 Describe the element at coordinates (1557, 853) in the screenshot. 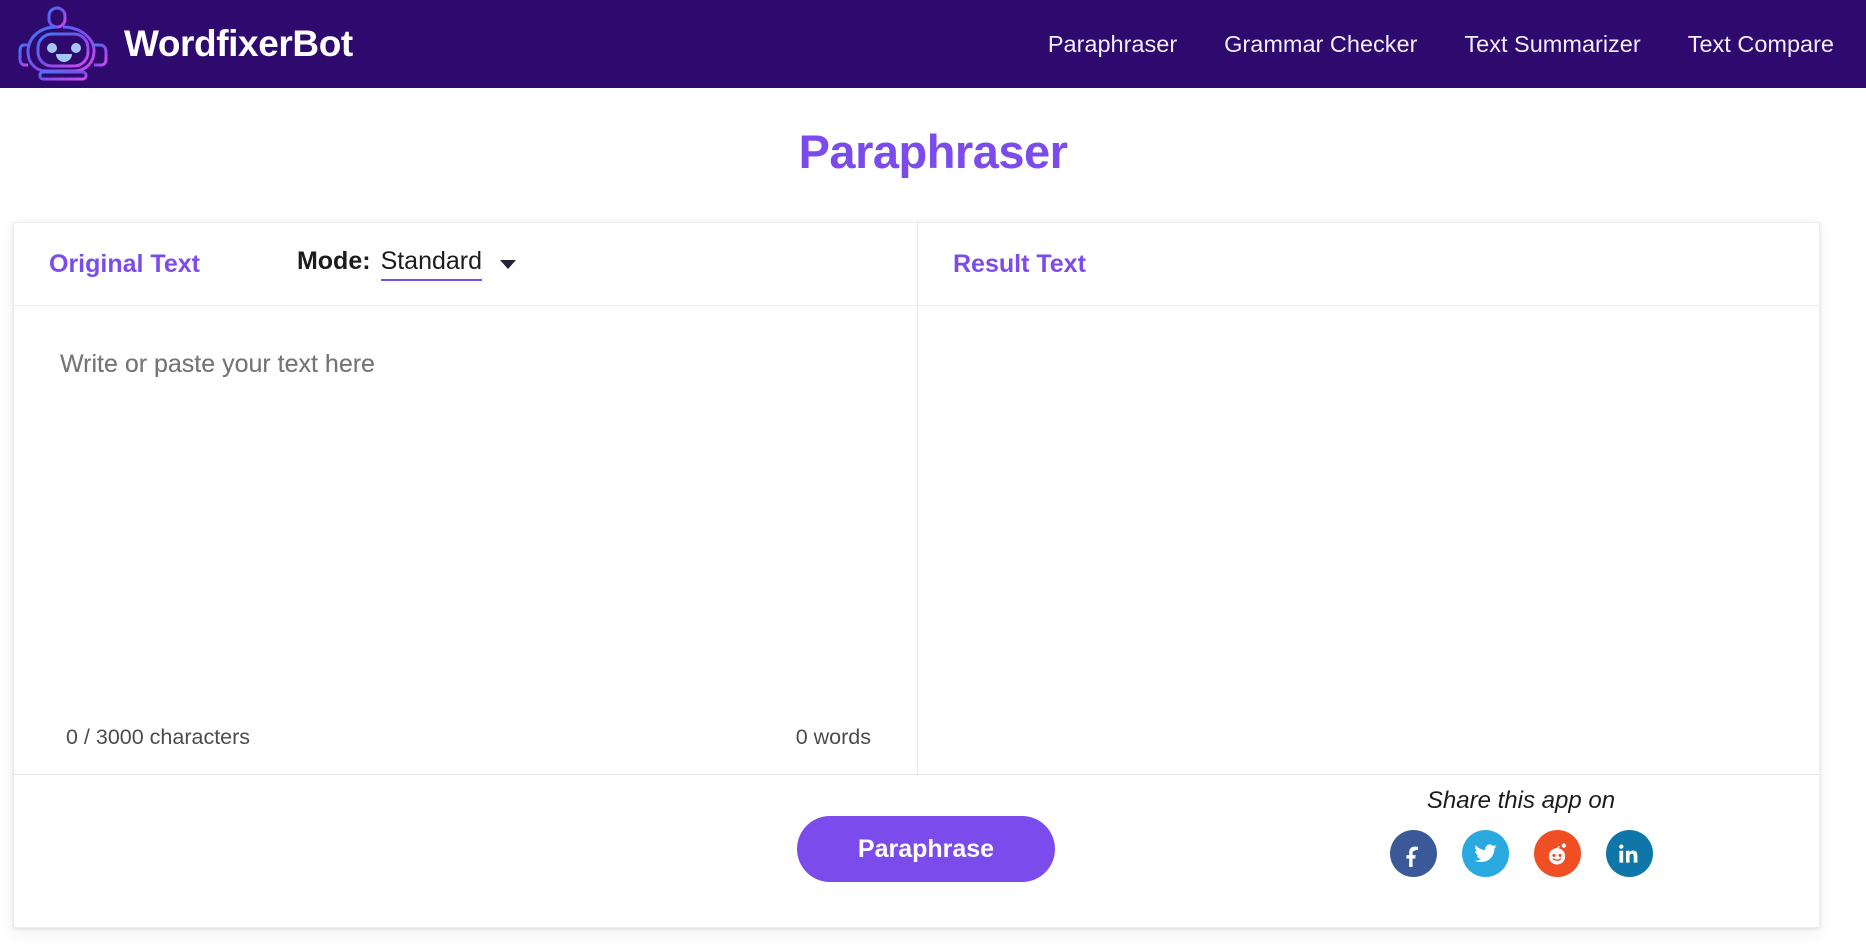

I see `reddit-icon` at that location.